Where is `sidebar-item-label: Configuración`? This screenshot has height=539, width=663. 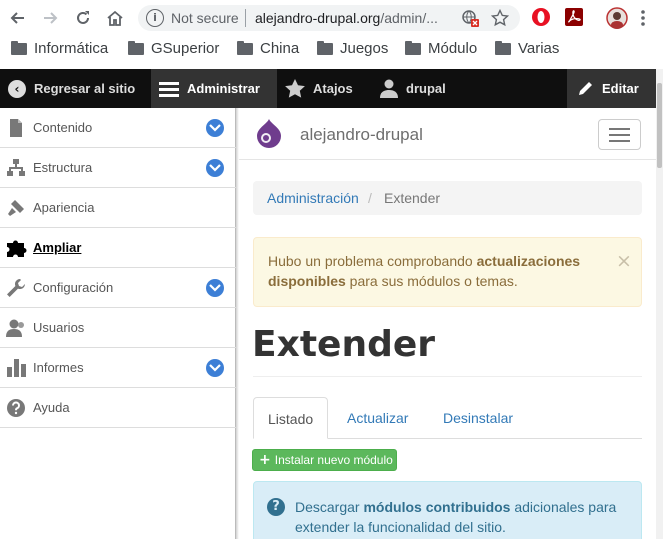 sidebar-item-label: Configuración is located at coordinates (73, 287).